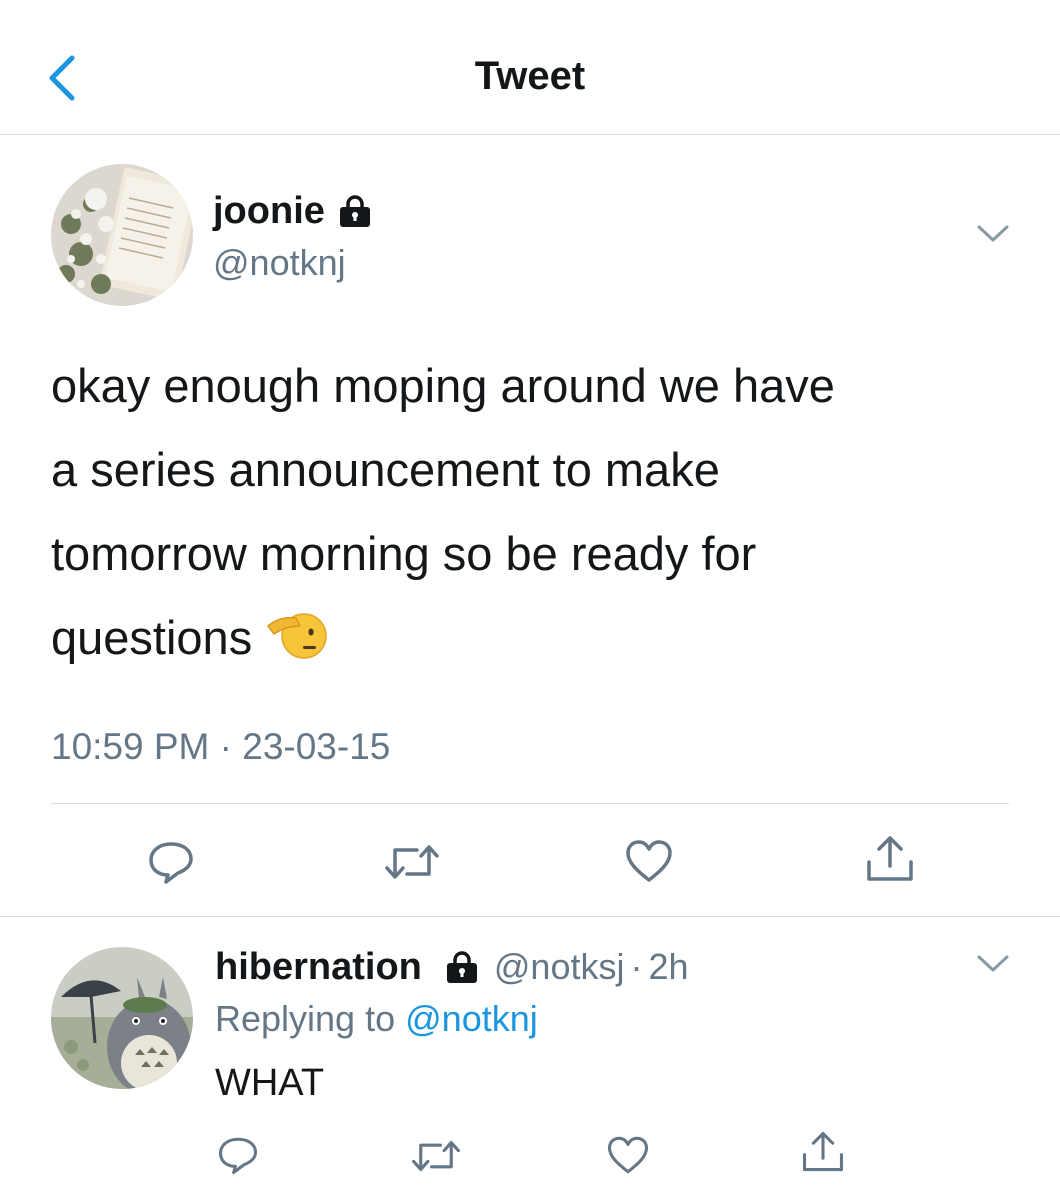 This screenshot has height=1200, width=1060. What do you see at coordinates (270, 1083) in the screenshot?
I see `reply-text: WHAT` at bounding box center [270, 1083].